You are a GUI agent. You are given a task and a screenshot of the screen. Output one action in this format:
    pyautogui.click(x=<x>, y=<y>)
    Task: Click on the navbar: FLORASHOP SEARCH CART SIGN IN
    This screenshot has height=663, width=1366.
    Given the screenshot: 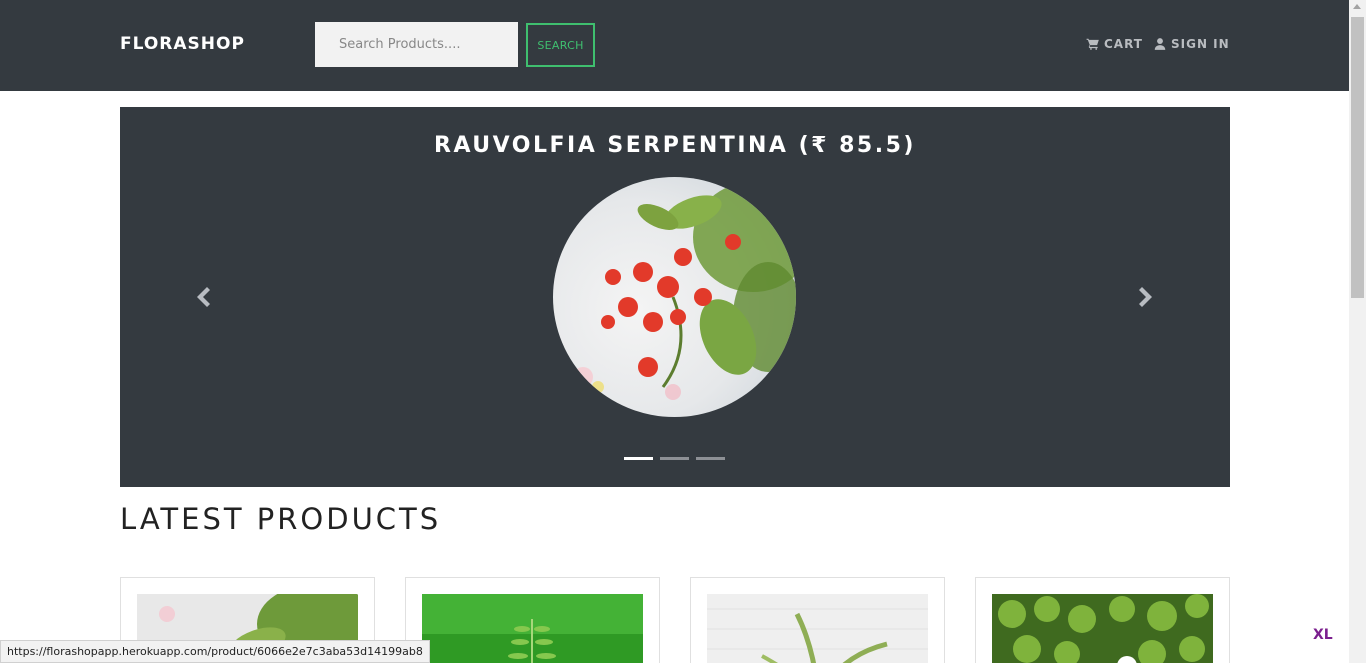 What is the action you would take?
    pyautogui.click(x=674, y=45)
    